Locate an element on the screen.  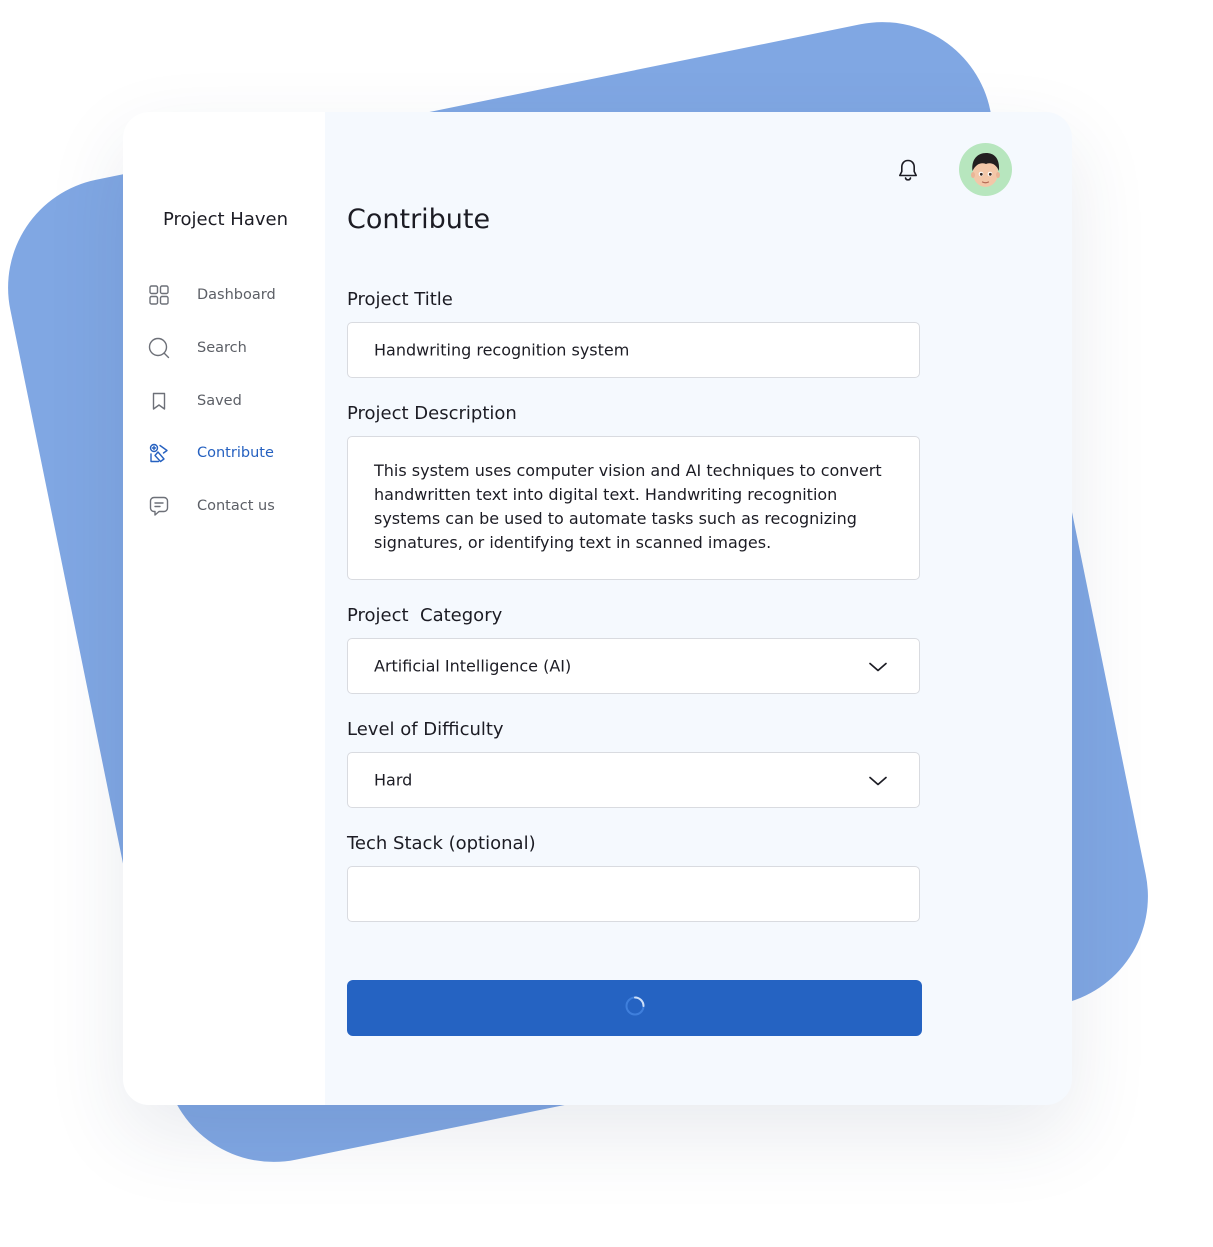
difficulty-label: Level of Difficulty is located at coordinates (425, 729).